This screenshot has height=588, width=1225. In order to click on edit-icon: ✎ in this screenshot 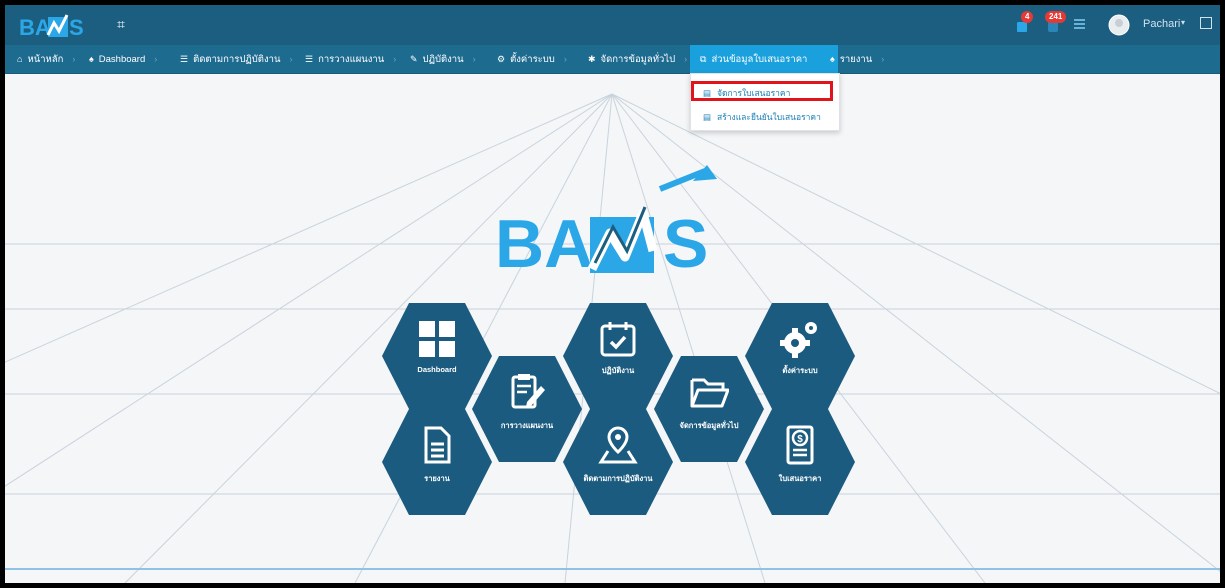, I will do `click(414, 59)`.